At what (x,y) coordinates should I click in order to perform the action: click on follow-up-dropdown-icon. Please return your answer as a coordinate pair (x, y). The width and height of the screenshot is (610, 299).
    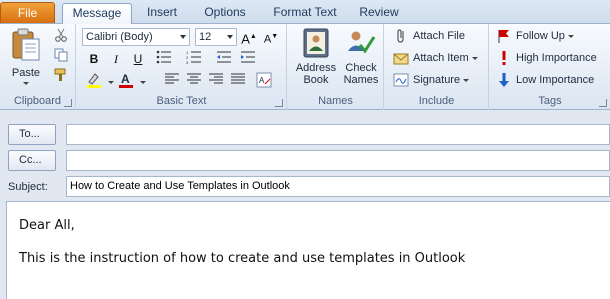
    Looking at the image, I should click on (570, 36).